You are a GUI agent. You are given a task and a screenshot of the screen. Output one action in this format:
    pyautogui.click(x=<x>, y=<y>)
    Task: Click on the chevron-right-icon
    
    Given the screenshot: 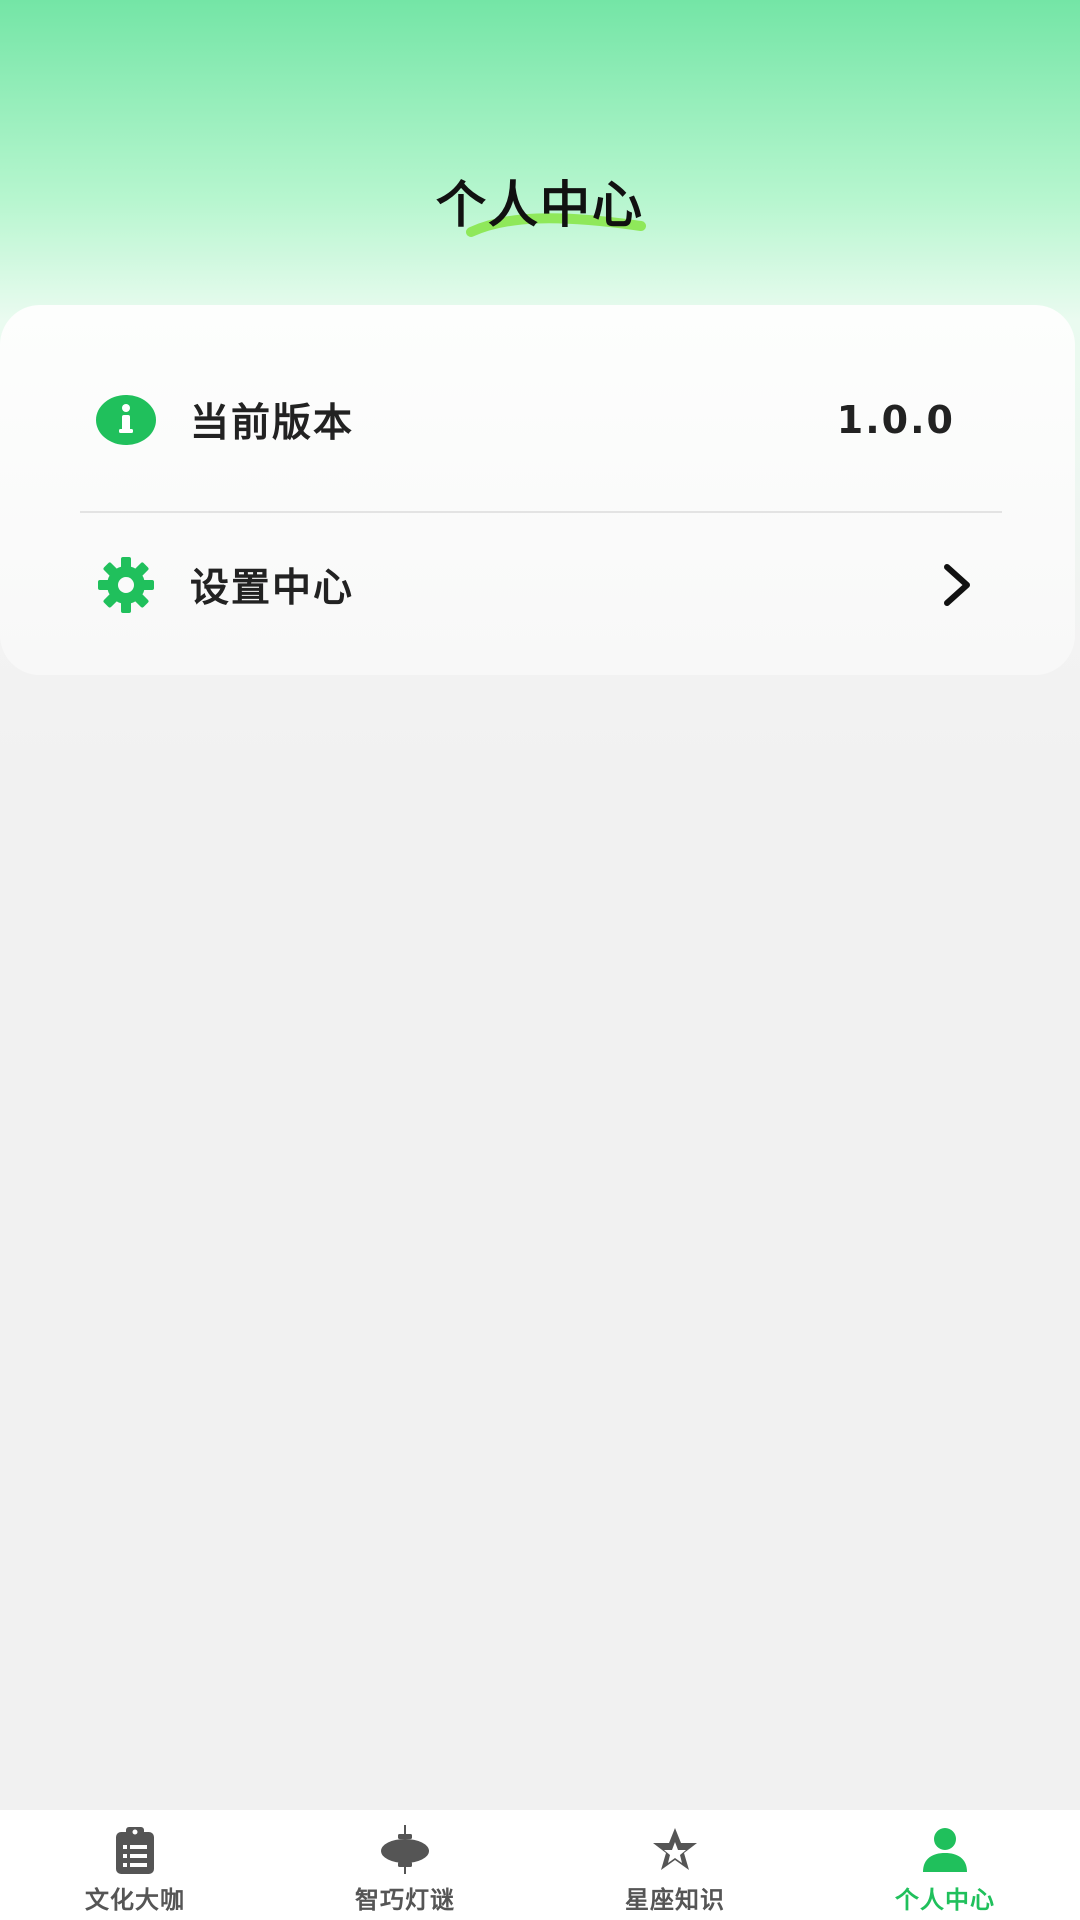 What is the action you would take?
    pyautogui.click(x=957, y=585)
    